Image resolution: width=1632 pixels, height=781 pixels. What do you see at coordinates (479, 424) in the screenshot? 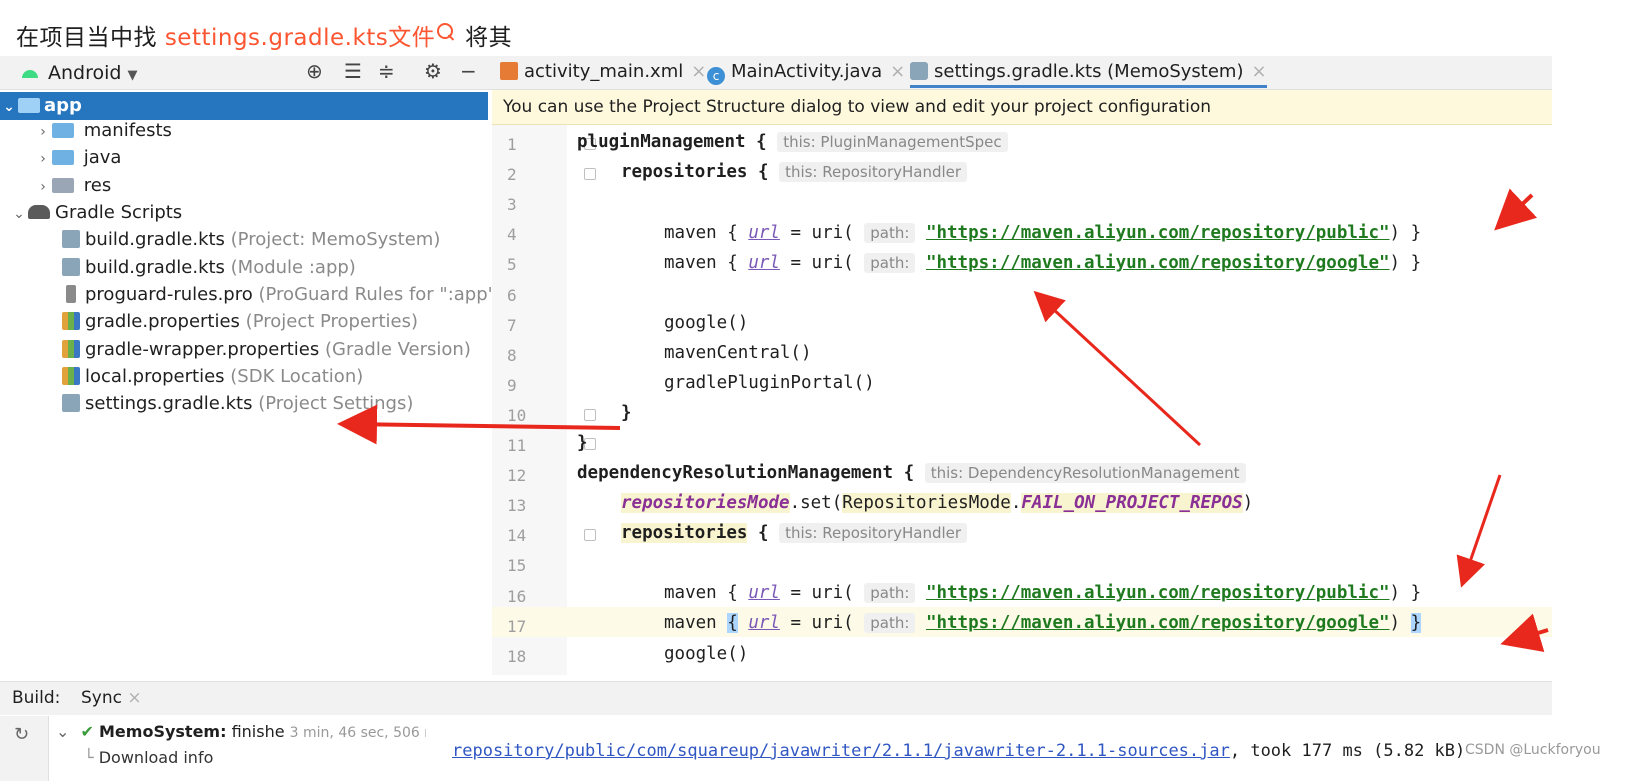
I see `arrow-to-settings-gradle` at bounding box center [479, 424].